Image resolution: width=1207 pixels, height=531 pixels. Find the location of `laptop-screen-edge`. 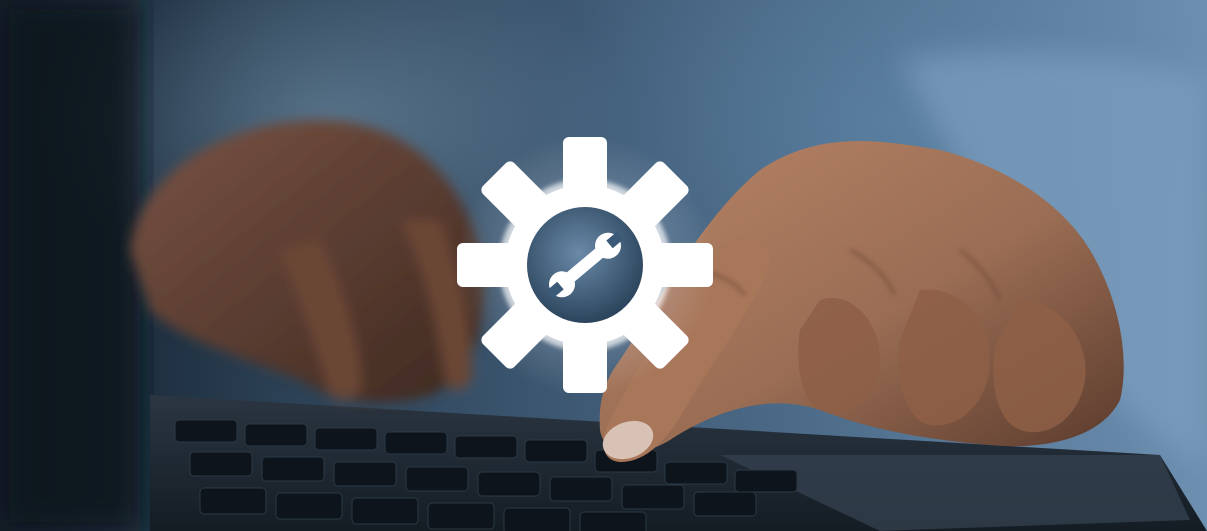

laptop-screen-edge is located at coordinates (70, 265).